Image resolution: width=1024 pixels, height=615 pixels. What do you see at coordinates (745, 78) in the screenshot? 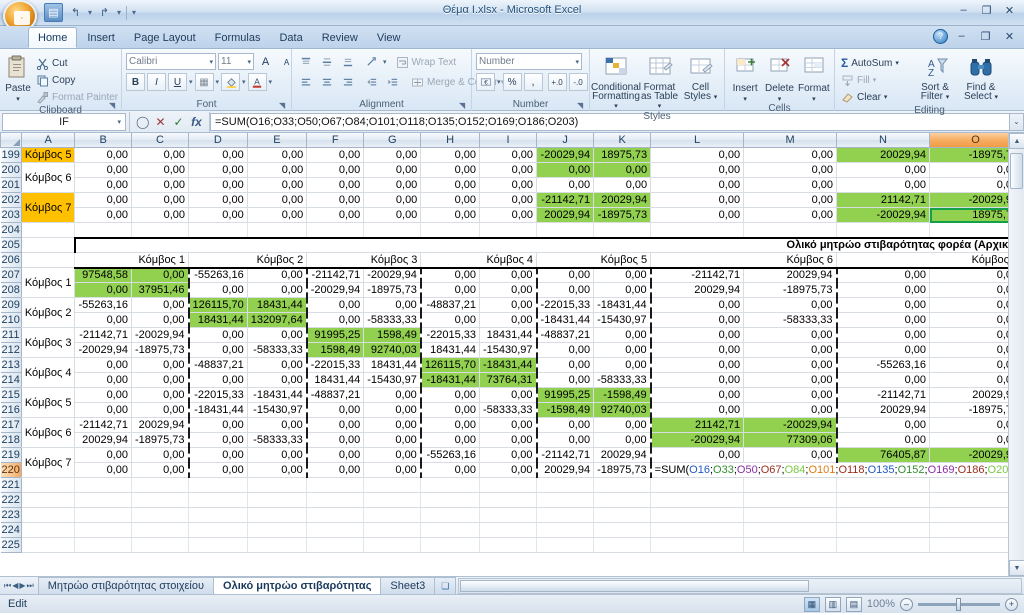
I see `insert-cells-button: Insert ▾` at bounding box center [745, 78].